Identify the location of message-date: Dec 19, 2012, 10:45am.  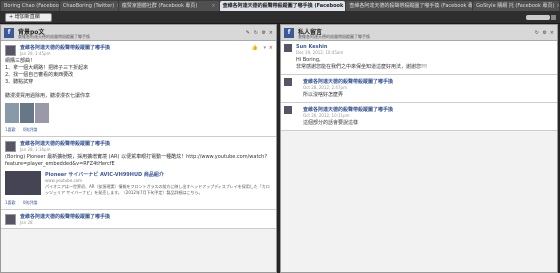
(320, 52).